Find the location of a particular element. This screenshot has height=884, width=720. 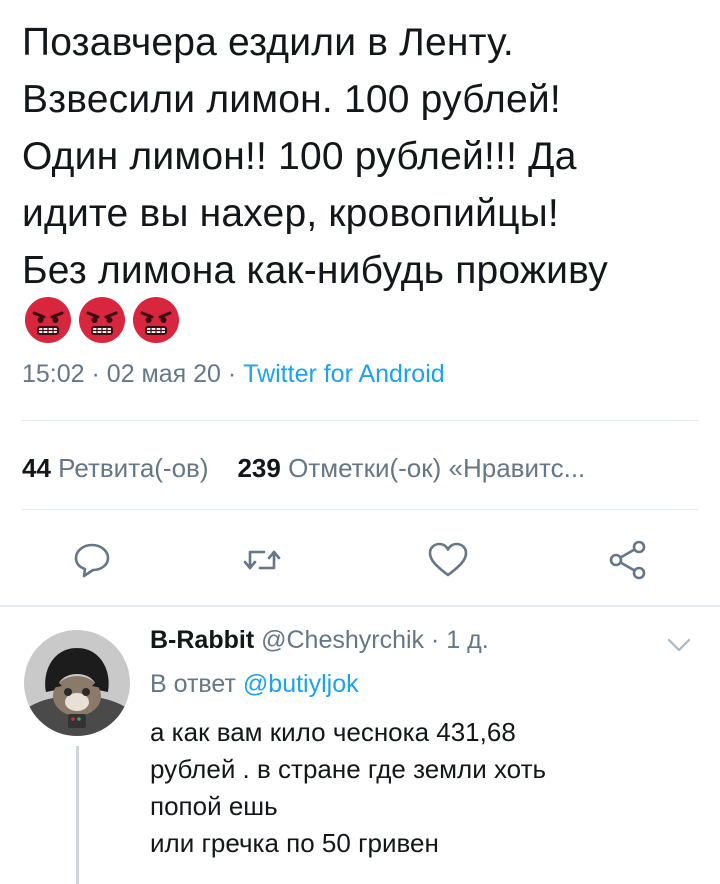

retweets-count: 44 is located at coordinates (36, 468).